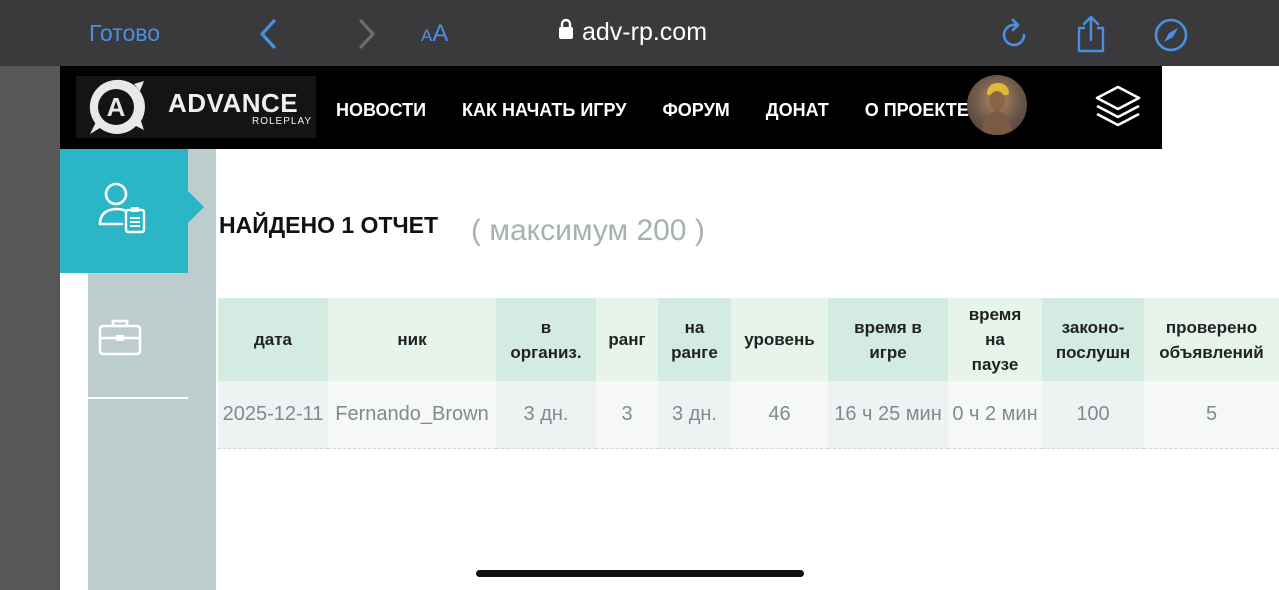 This screenshot has height=590, width=1279. What do you see at coordinates (695, 110) in the screenshot?
I see `nav-forum: ФОРУМ` at bounding box center [695, 110].